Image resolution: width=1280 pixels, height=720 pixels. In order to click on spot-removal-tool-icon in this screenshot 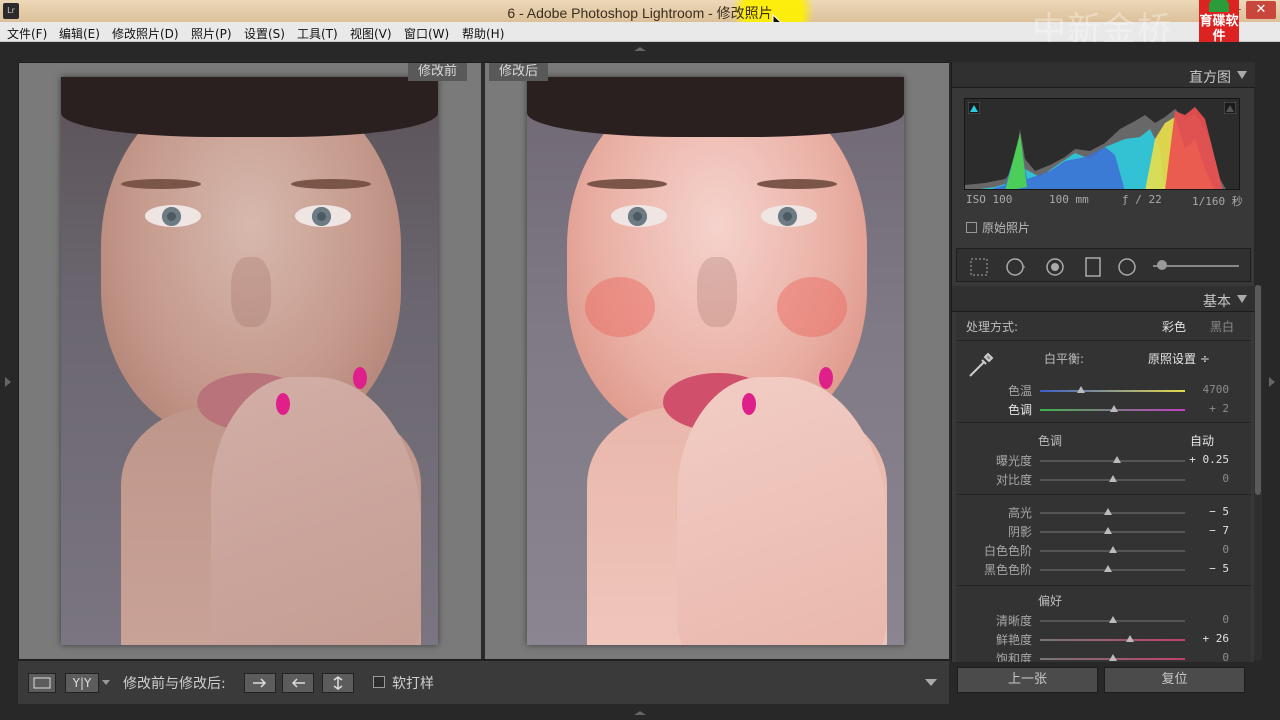, I will do `click(1015, 267)`.